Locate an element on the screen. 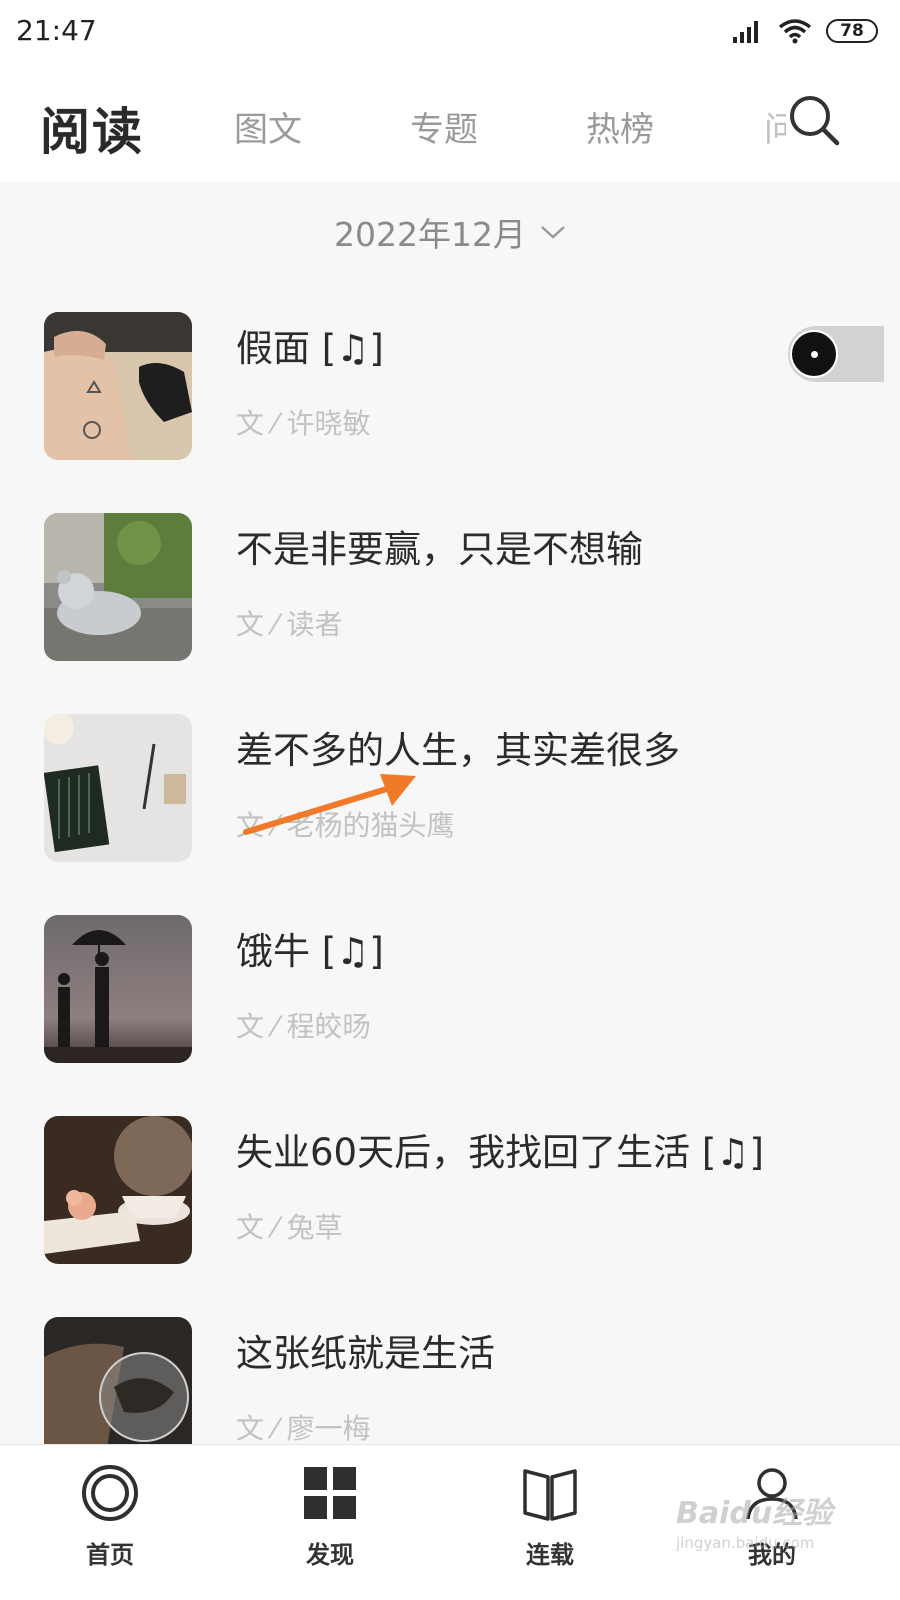  article-author: 文 ⁄ 读者 is located at coordinates (289, 624).